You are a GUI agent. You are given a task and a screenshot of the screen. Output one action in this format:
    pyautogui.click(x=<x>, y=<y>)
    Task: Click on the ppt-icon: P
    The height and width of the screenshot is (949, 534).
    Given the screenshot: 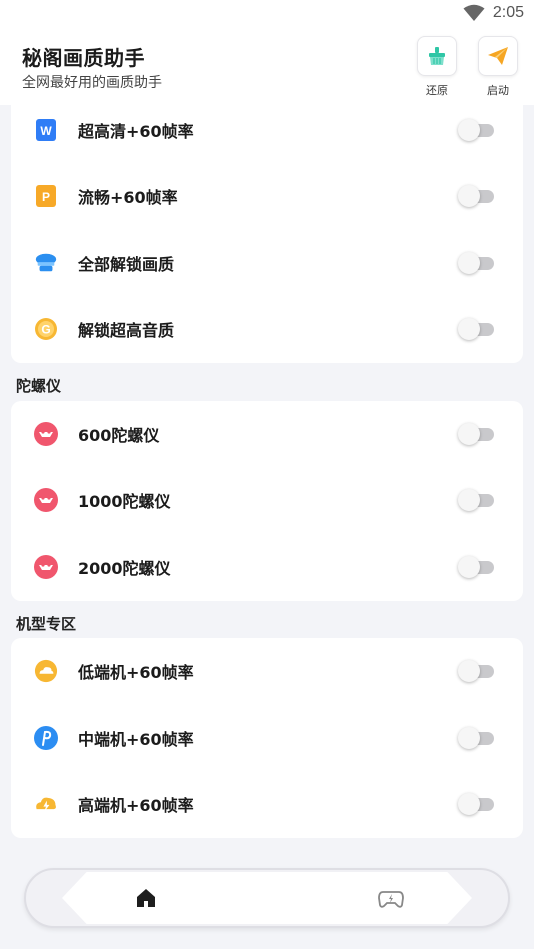 What is the action you would take?
    pyautogui.click(x=46, y=196)
    